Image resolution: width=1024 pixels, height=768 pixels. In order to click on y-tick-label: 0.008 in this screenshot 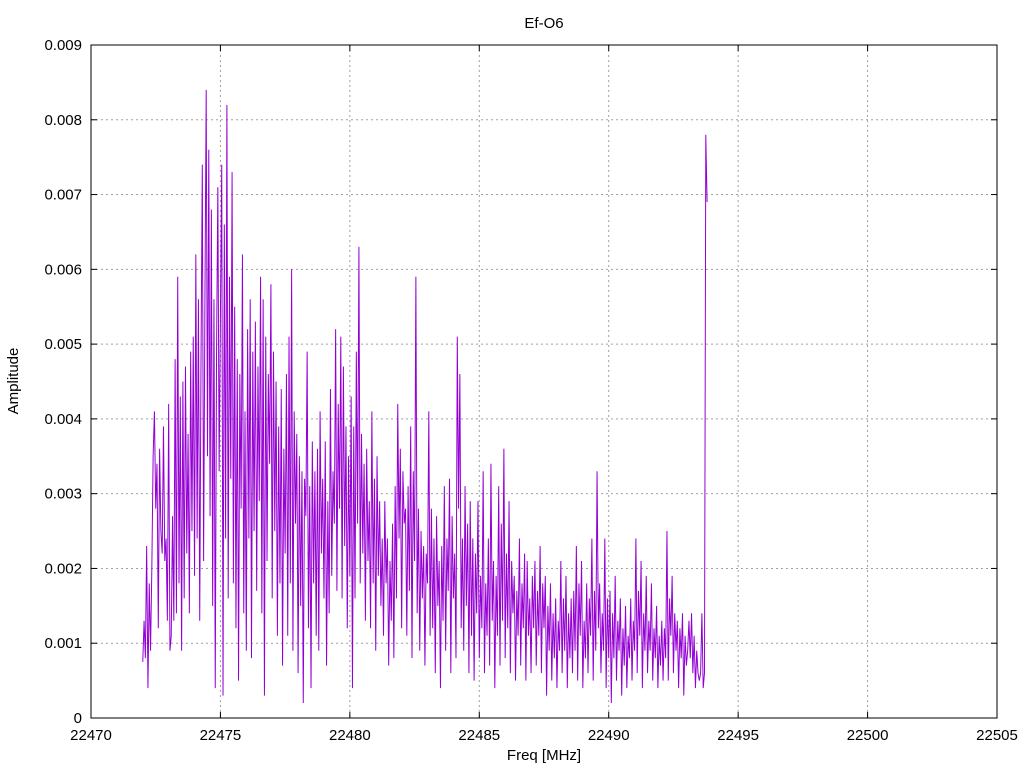, I will do `click(63, 120)`.